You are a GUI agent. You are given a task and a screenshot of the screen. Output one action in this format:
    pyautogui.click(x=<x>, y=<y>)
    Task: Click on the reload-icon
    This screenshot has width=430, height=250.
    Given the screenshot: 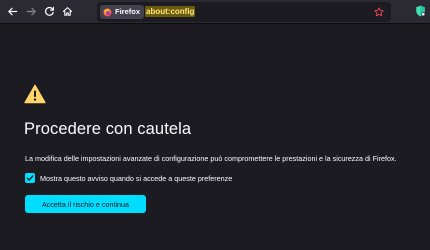 What is the action you would take?
    pyautogui.click(x=49, y=11)
    